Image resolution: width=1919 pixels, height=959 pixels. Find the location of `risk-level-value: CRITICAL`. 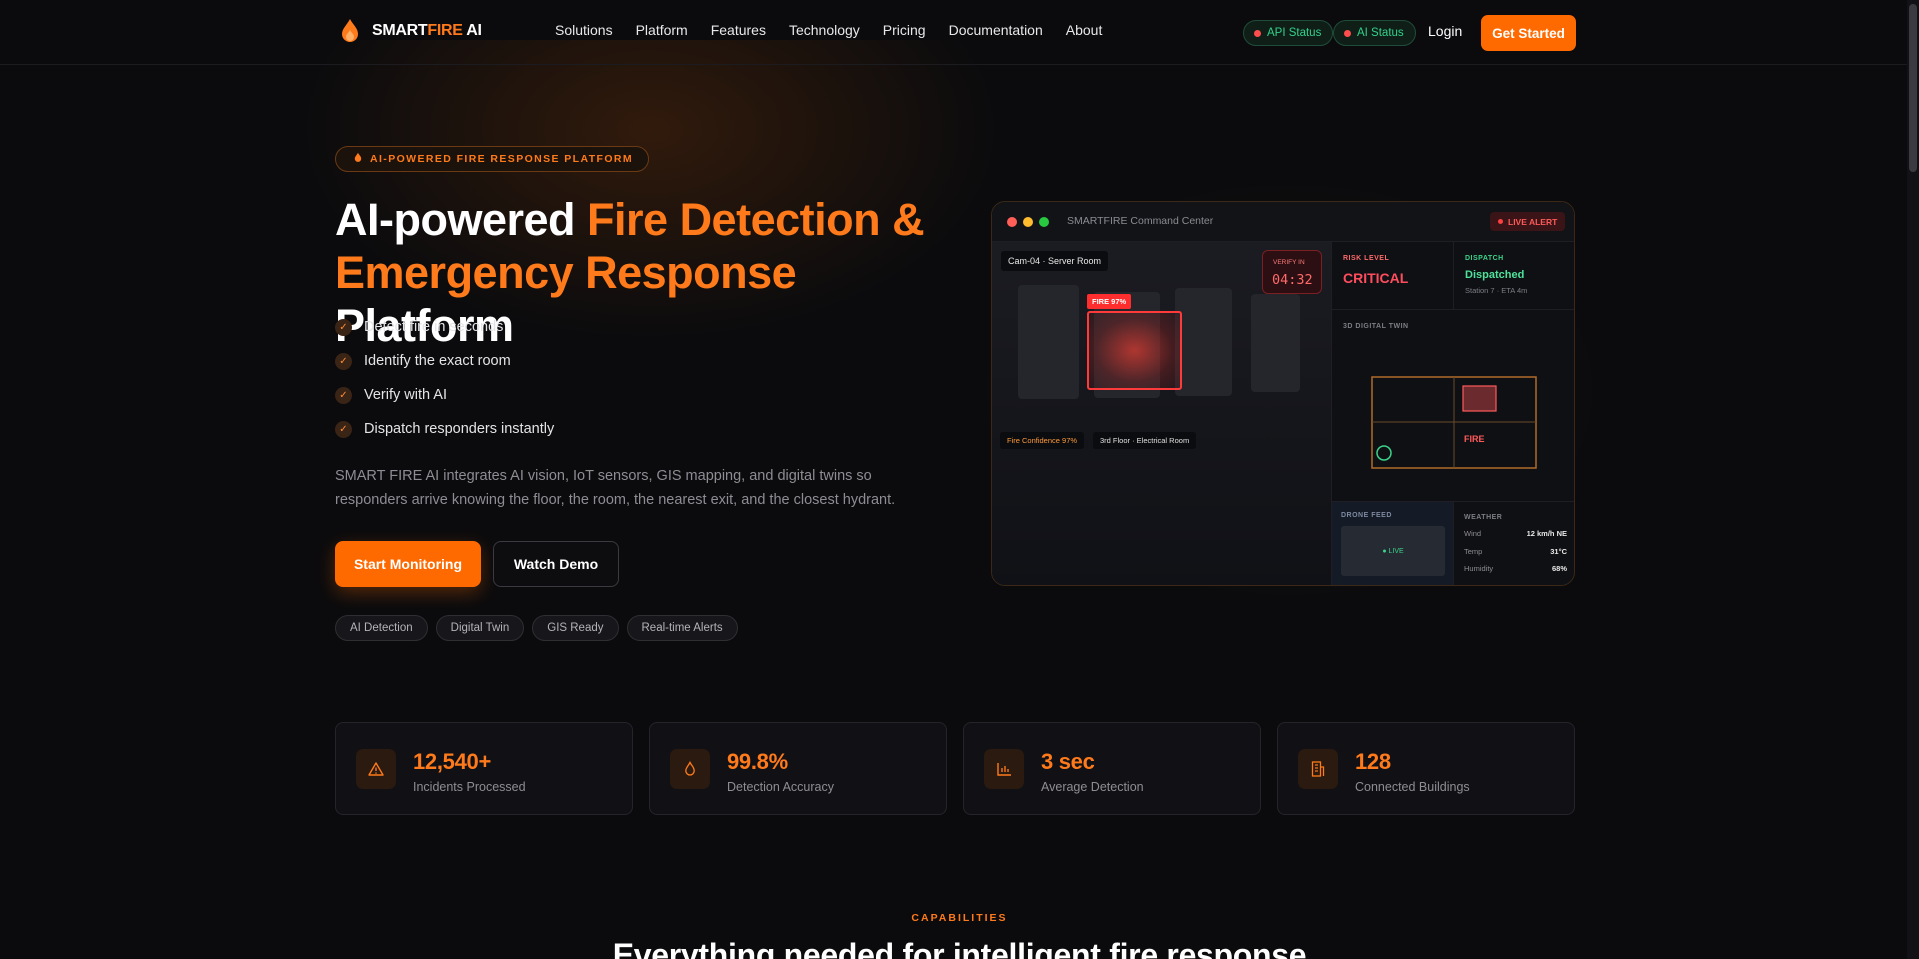

risk-level-value: CRITICAL is located at coordinates (1376, 278).